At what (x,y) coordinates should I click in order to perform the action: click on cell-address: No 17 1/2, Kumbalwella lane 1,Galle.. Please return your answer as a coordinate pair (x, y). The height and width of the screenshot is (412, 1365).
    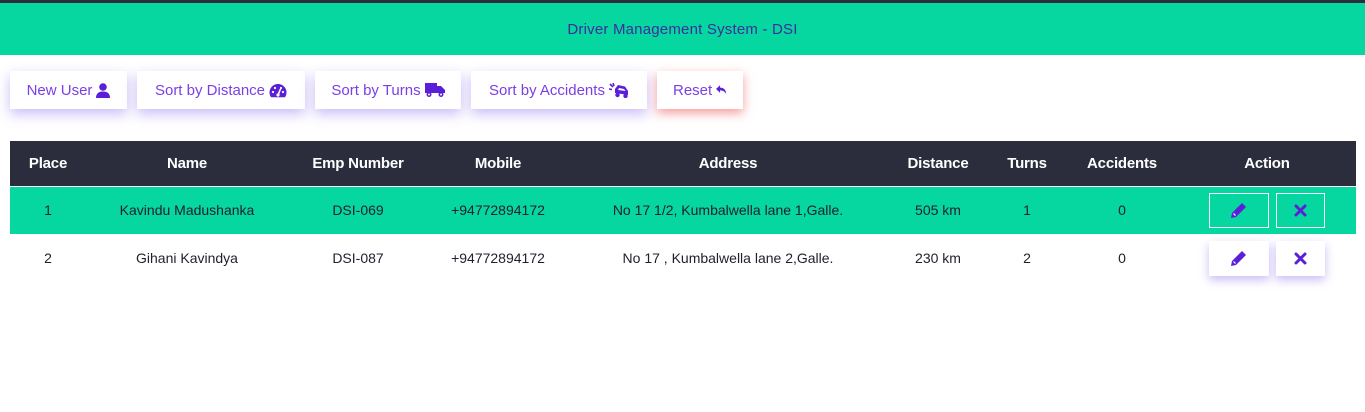
    Looking at the image, I should click on (728, 209).